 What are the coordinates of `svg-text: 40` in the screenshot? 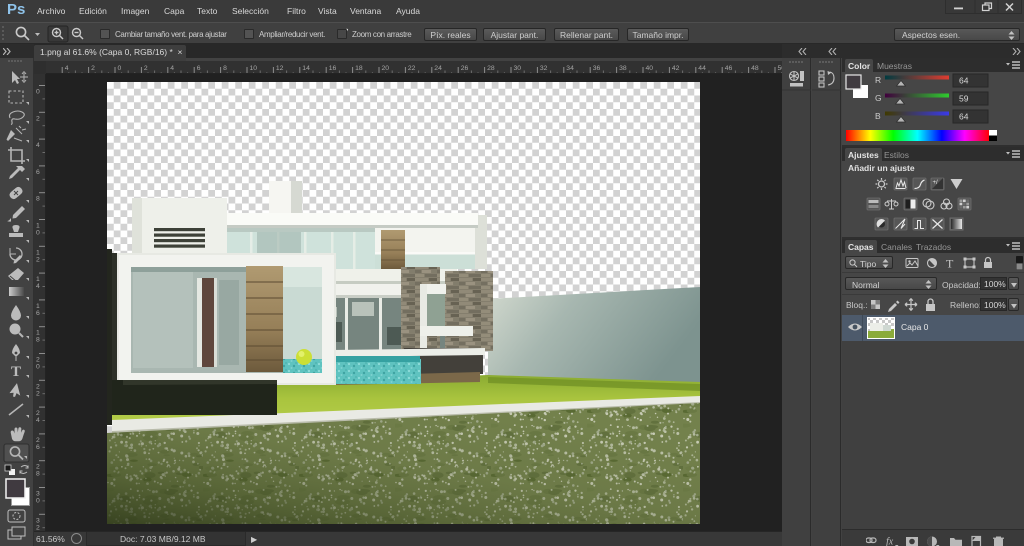 It's located at (650, 68).